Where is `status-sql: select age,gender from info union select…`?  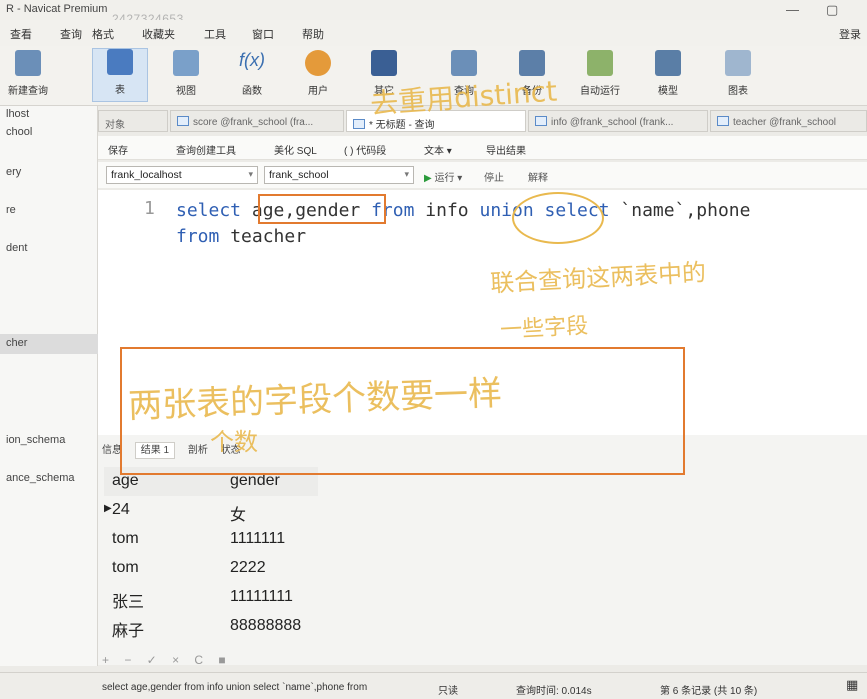 status-sql: select age,gender from info union select… is located at coordinates (235, 687).